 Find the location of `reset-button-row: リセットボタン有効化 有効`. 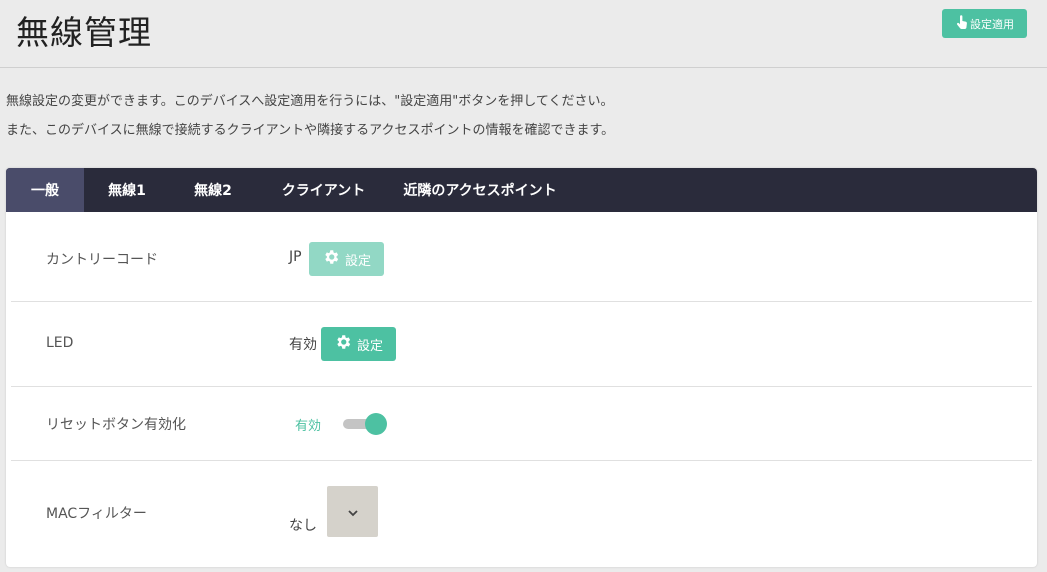

reset-button-row: リセットボタン有効化 有効 is located at coordinates (521, 424).